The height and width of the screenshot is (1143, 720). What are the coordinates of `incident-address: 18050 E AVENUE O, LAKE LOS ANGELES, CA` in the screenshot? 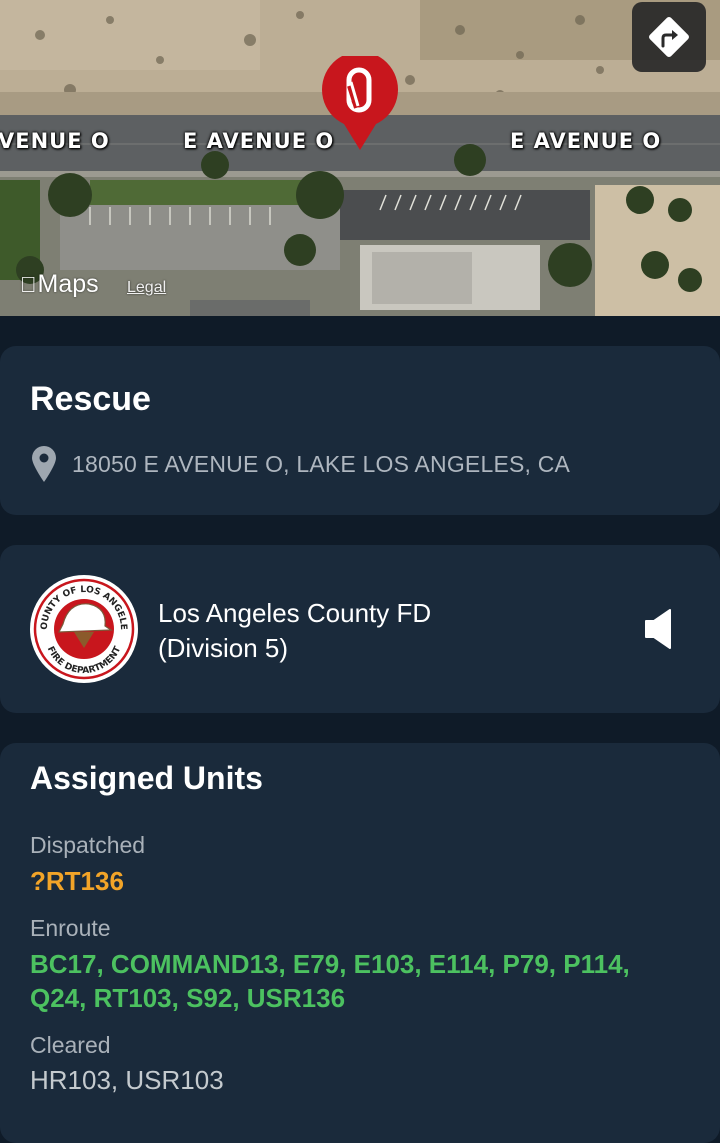 It's located at (300, 464).